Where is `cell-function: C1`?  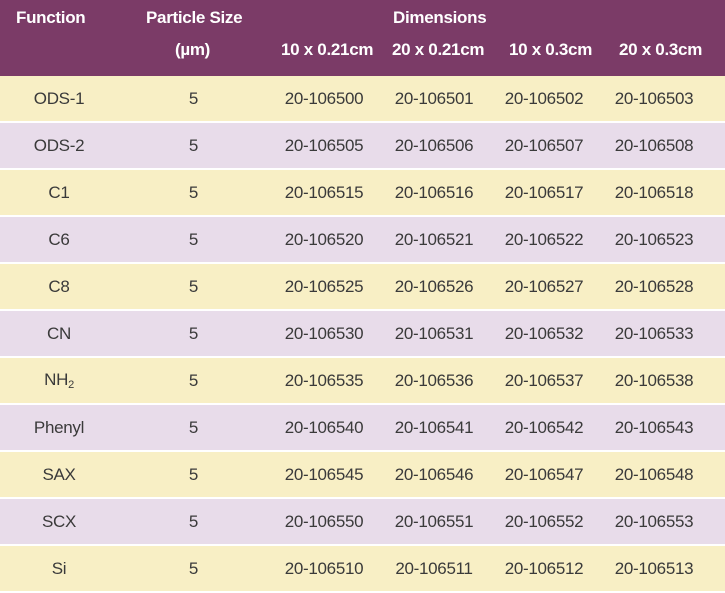
cell-function: C1 is located at coordinates (59, 192).